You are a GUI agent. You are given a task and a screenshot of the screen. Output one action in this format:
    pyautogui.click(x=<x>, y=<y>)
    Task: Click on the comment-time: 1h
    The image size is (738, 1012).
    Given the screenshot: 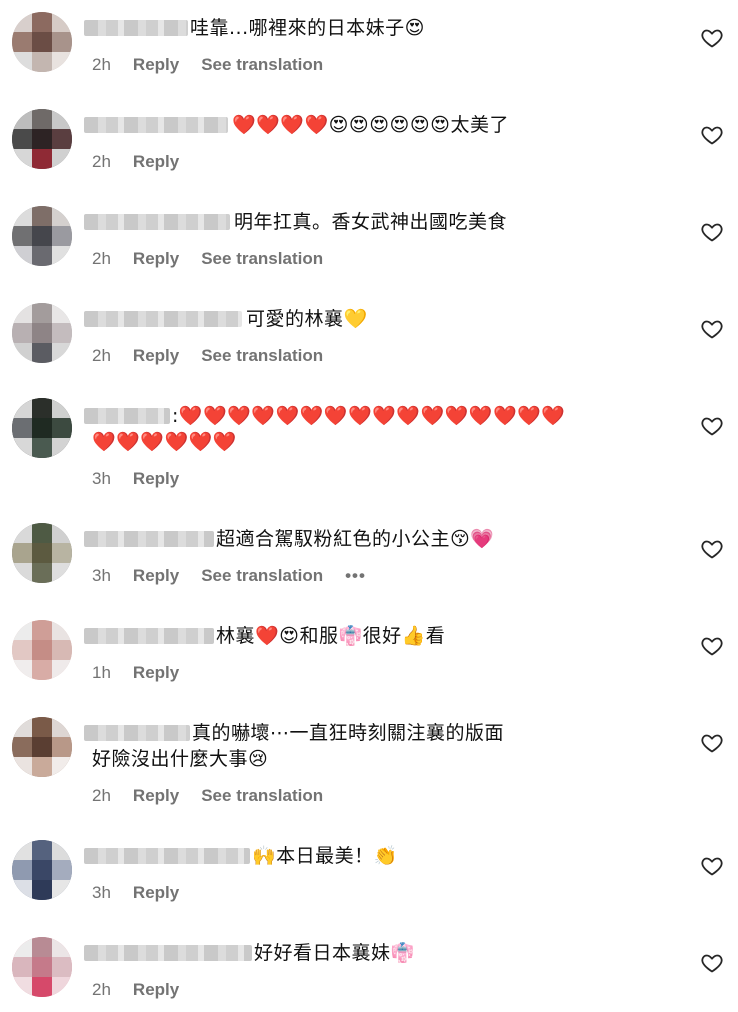 What is the action you would take?
    pyautogui.click(x=101, y=672)
    